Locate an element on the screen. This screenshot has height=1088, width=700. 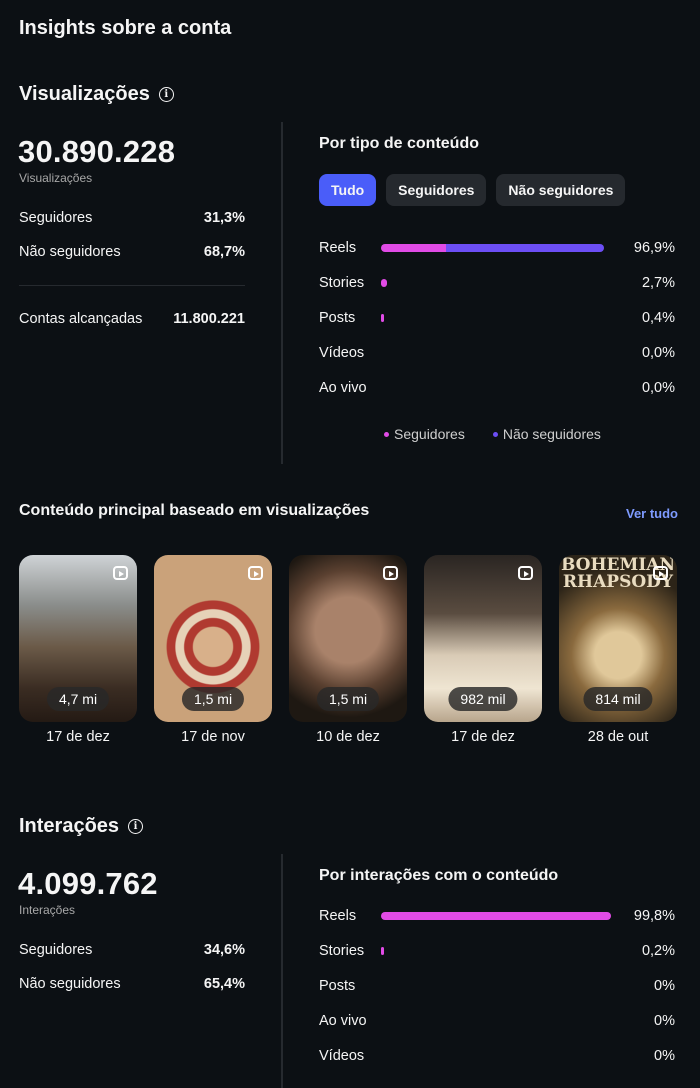
interactions-section-title: Interações i is located at coordinates (81, 826).